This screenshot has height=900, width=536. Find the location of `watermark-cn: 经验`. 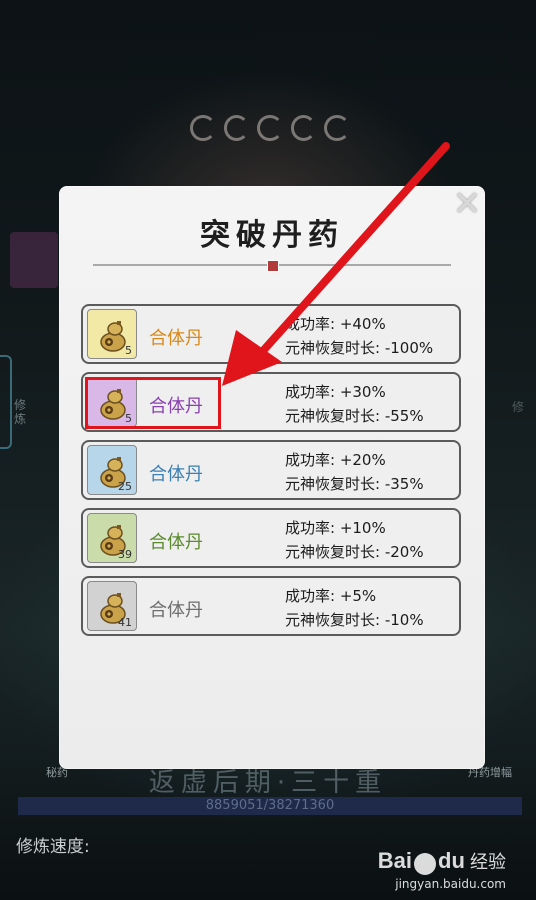

watermark-cn: 经验 is located at coordinates (488, 862).